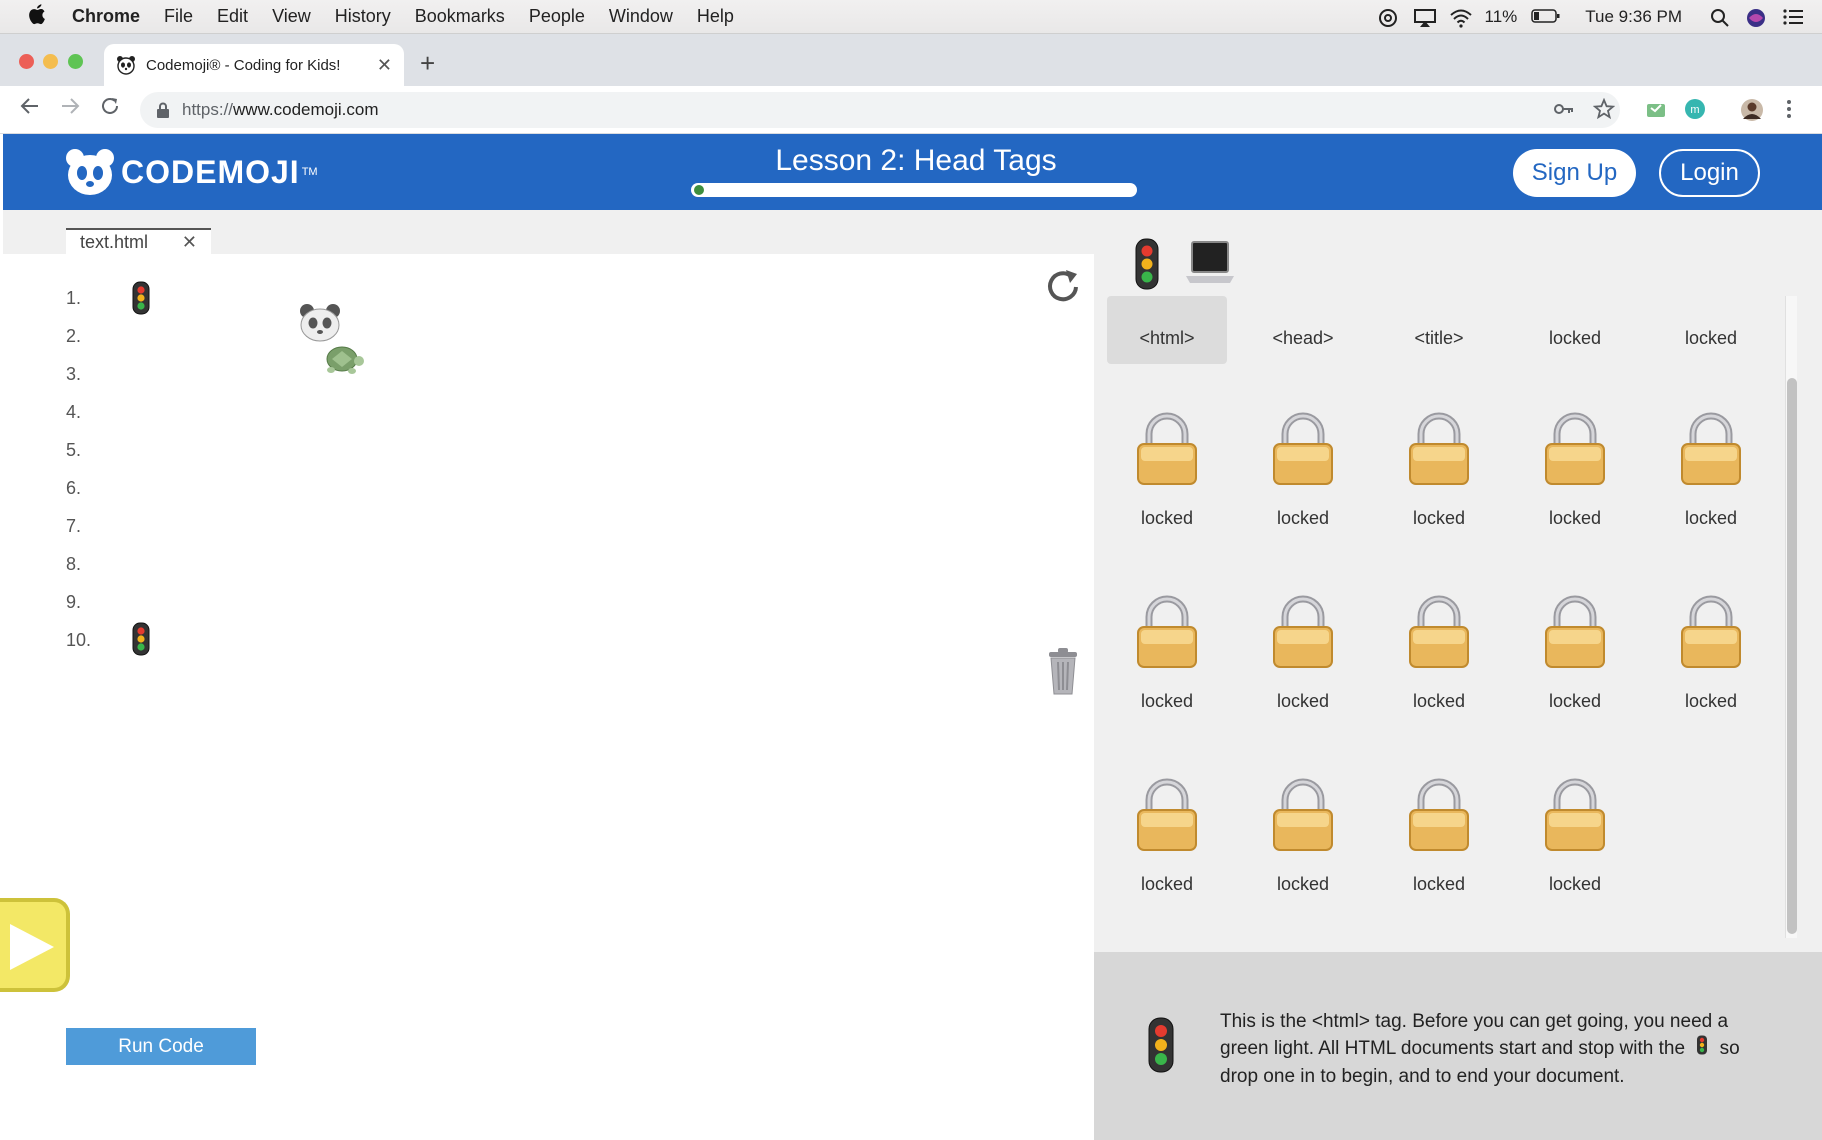 The height and width of the screenshot is (1140, 1822). Describe the element at coordinates (1798, 110) in the screenshot. I see `chrome-menu-icon` at that location.